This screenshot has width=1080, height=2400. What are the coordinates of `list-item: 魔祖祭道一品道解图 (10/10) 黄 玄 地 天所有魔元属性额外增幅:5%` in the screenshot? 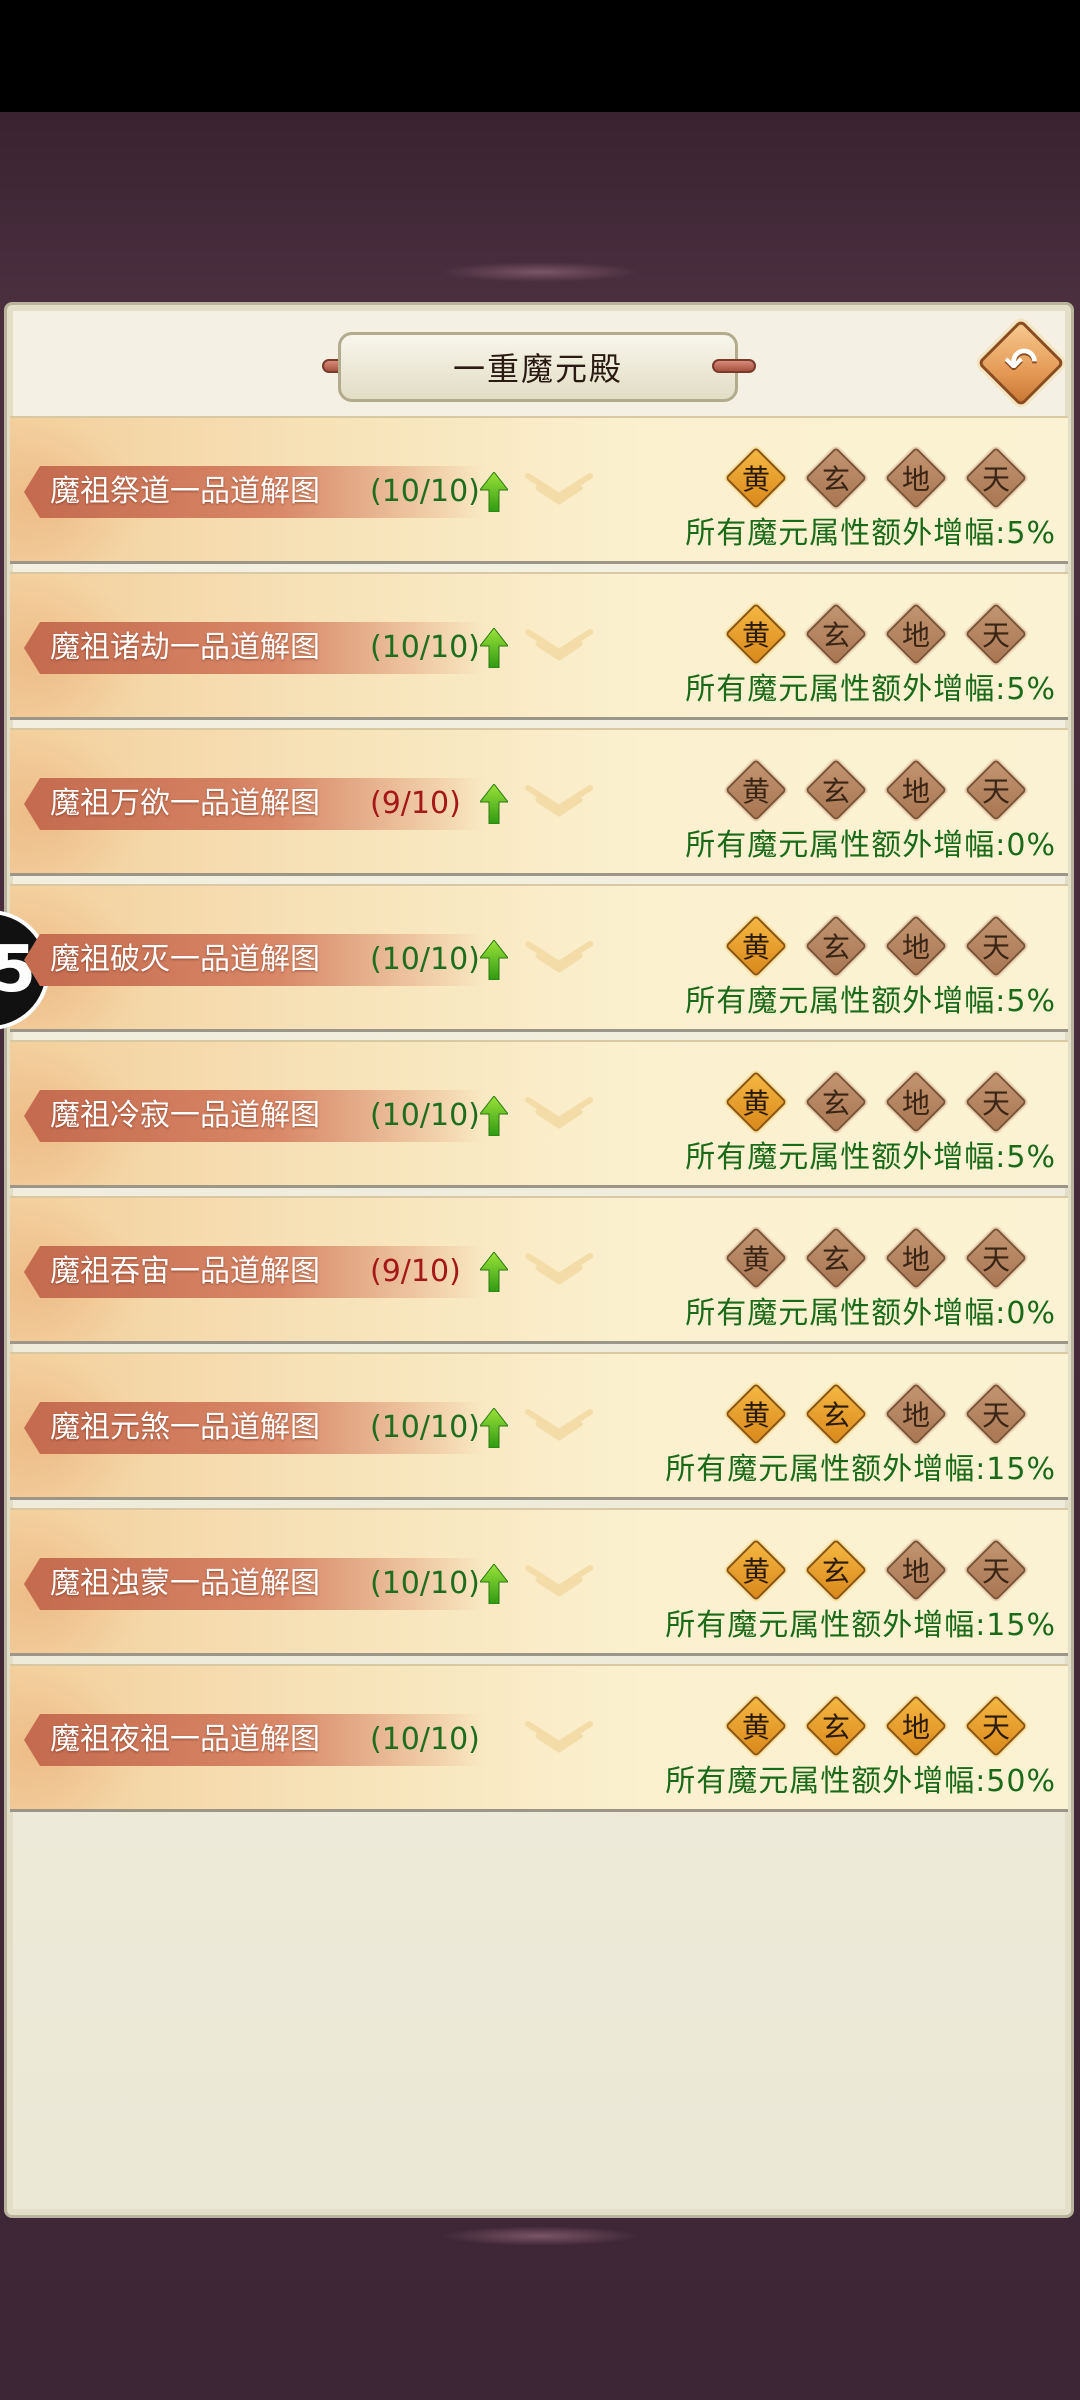 It's located at (539, 490).